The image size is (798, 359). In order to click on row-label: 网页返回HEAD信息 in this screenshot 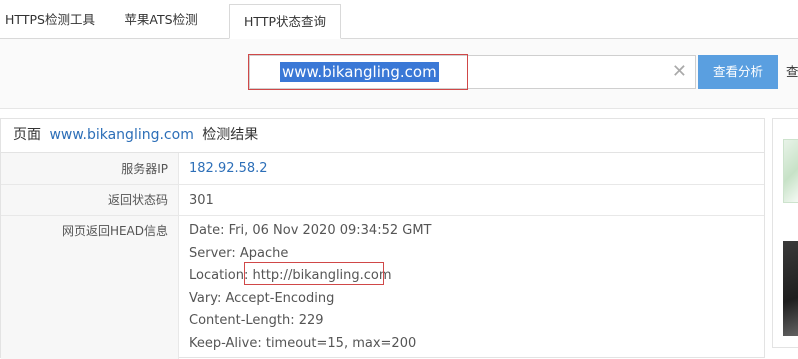, I will do `click(90, 287)`.